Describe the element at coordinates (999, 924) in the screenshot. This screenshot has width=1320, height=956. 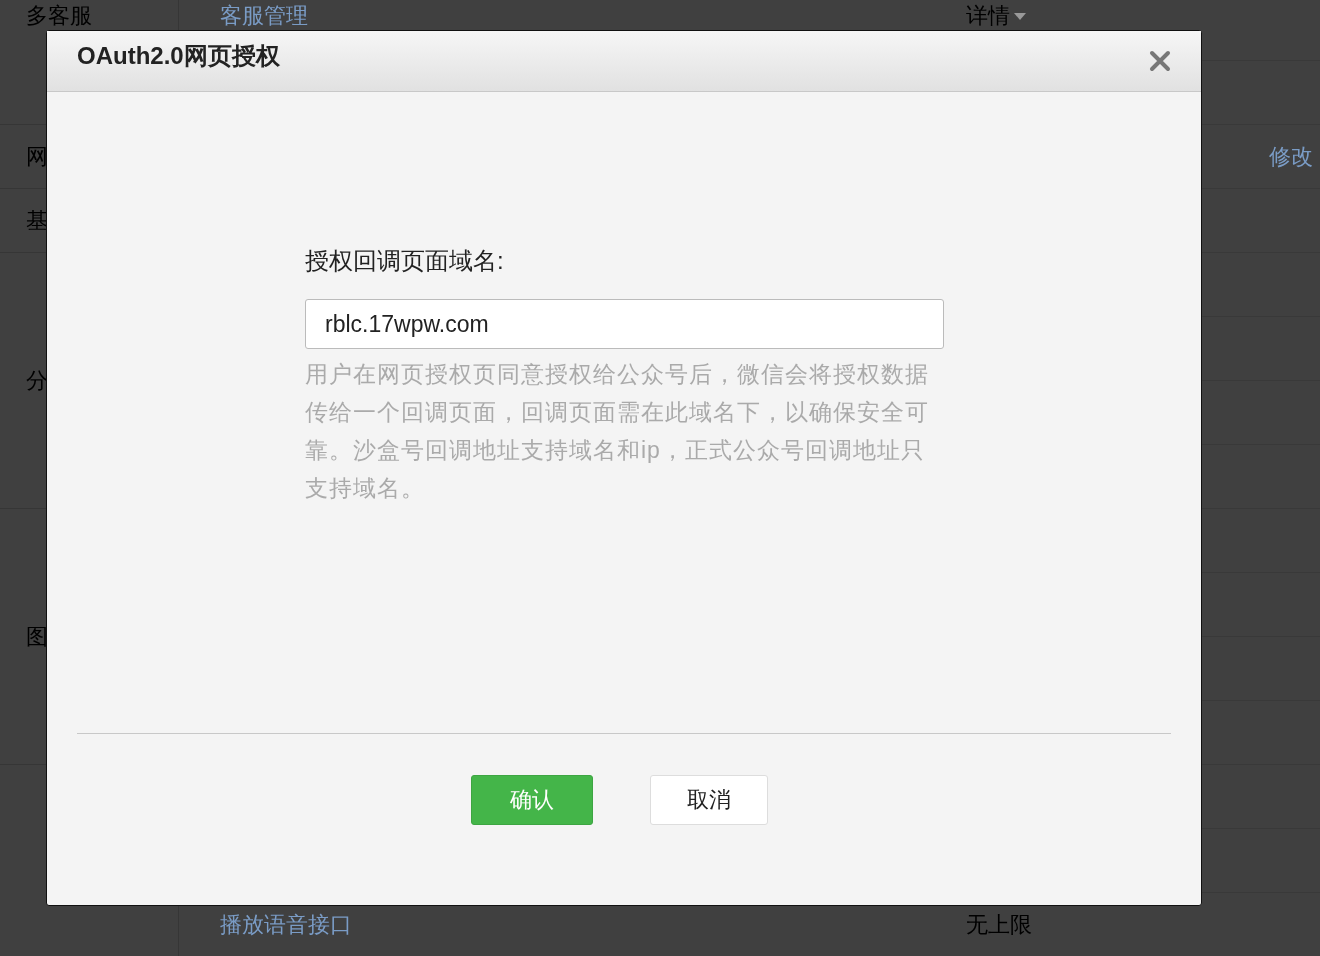
I see `limit-text: 无上限` at that location.